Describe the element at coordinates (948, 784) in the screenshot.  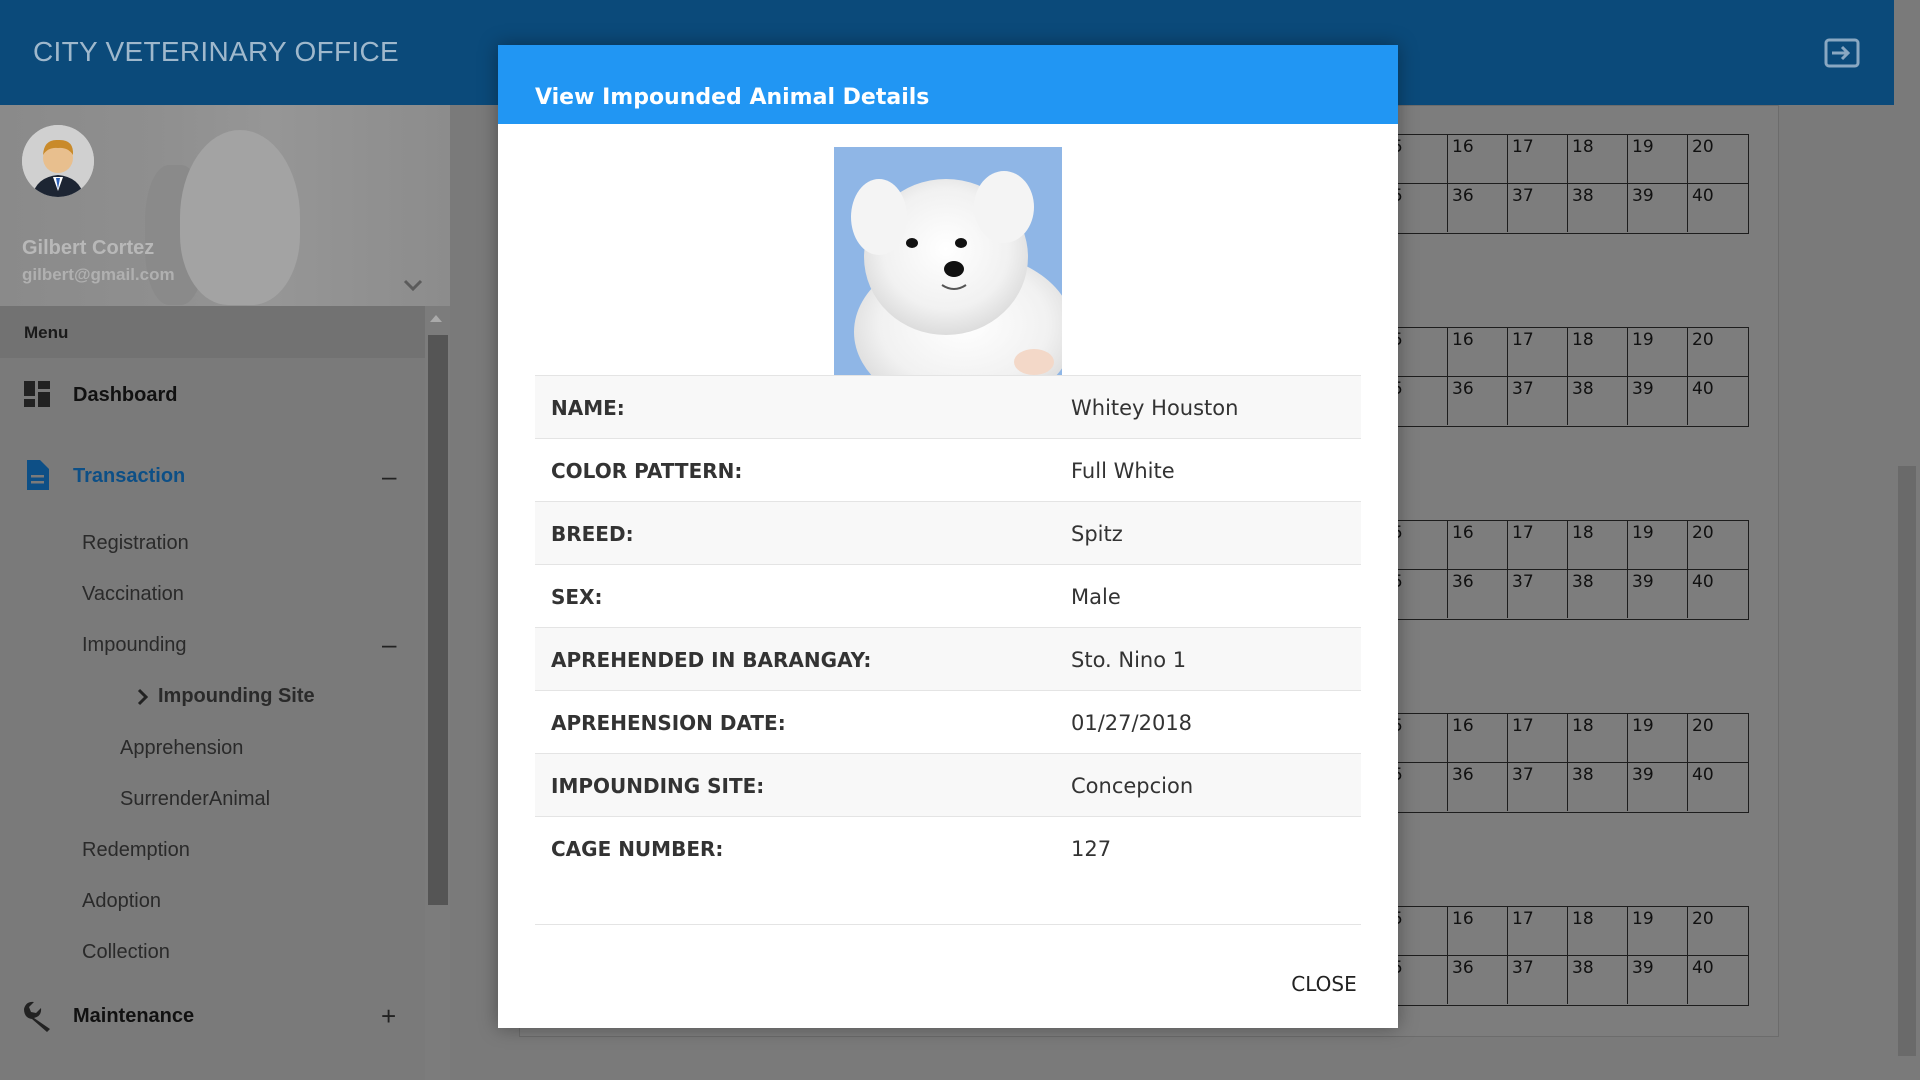
I see `detail-row: IMPOUNDING SITE: Concepcion` at that location.